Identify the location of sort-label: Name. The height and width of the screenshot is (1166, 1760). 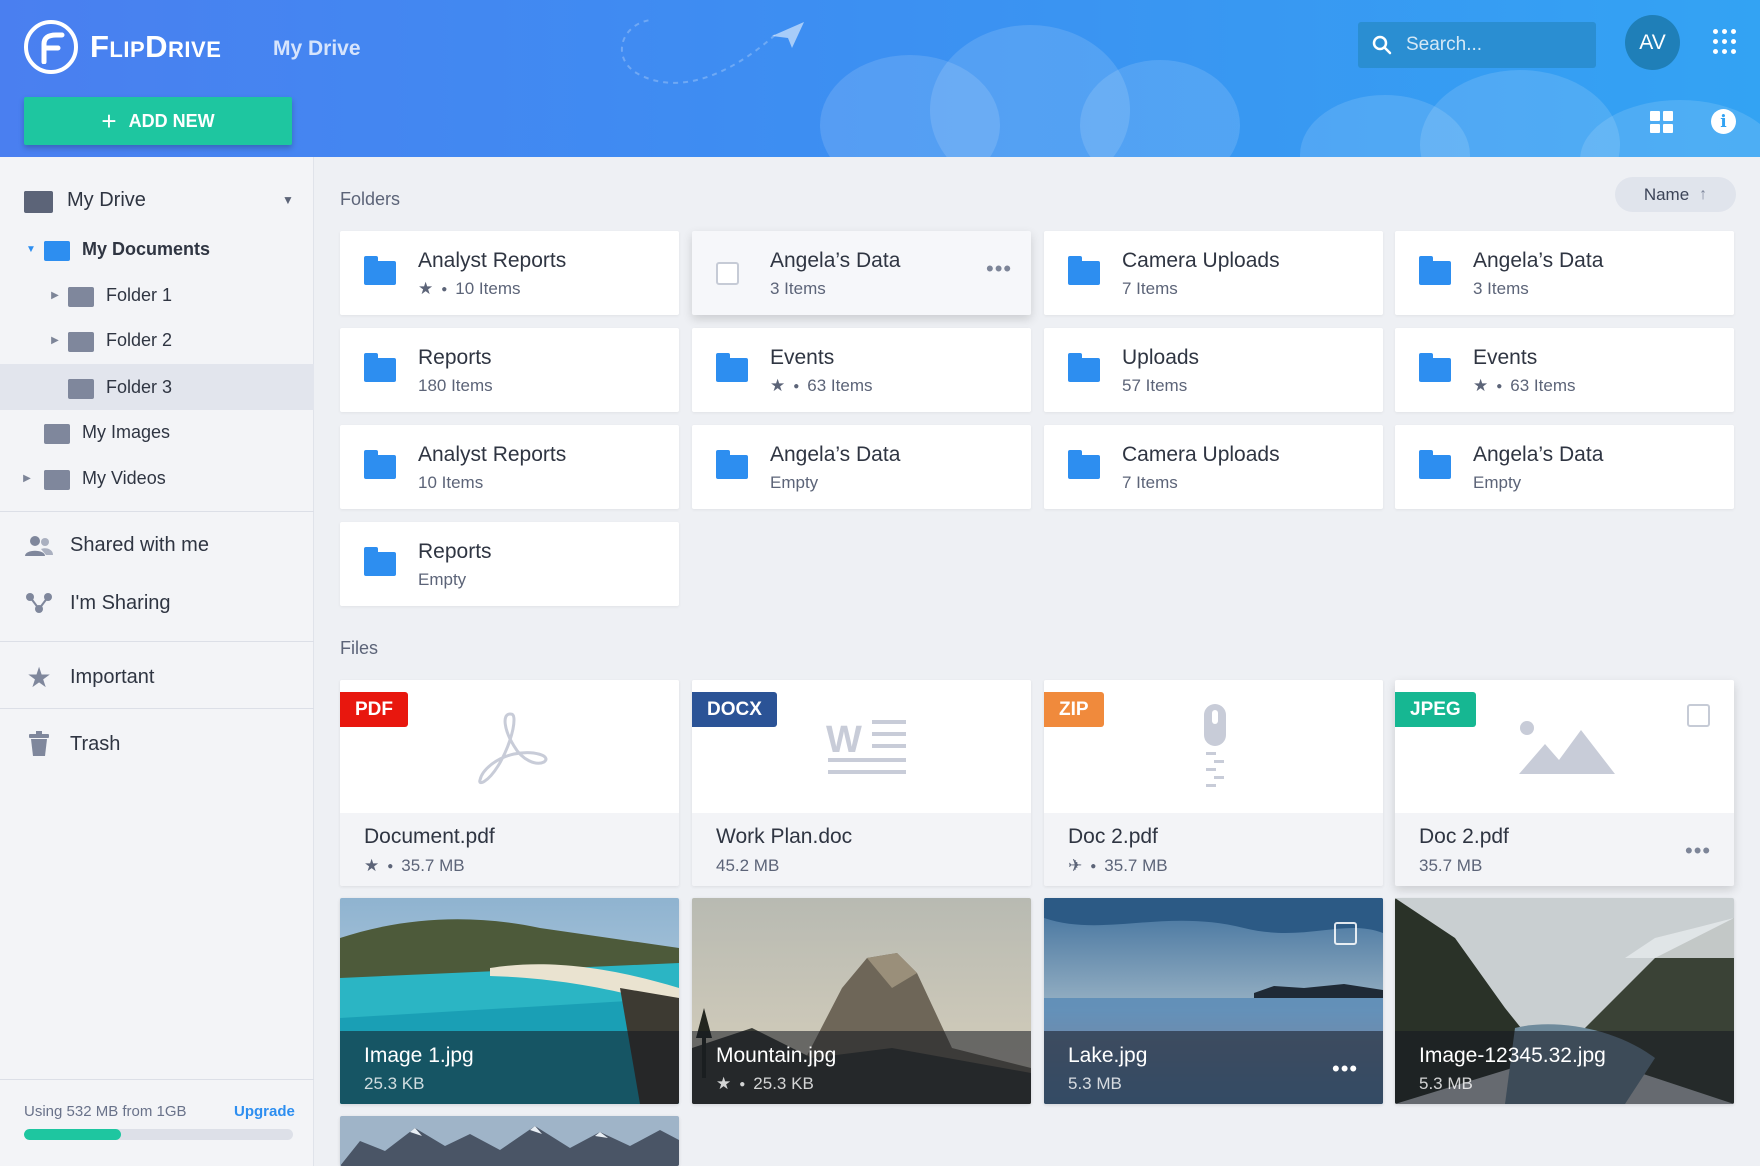
(1666, 194).